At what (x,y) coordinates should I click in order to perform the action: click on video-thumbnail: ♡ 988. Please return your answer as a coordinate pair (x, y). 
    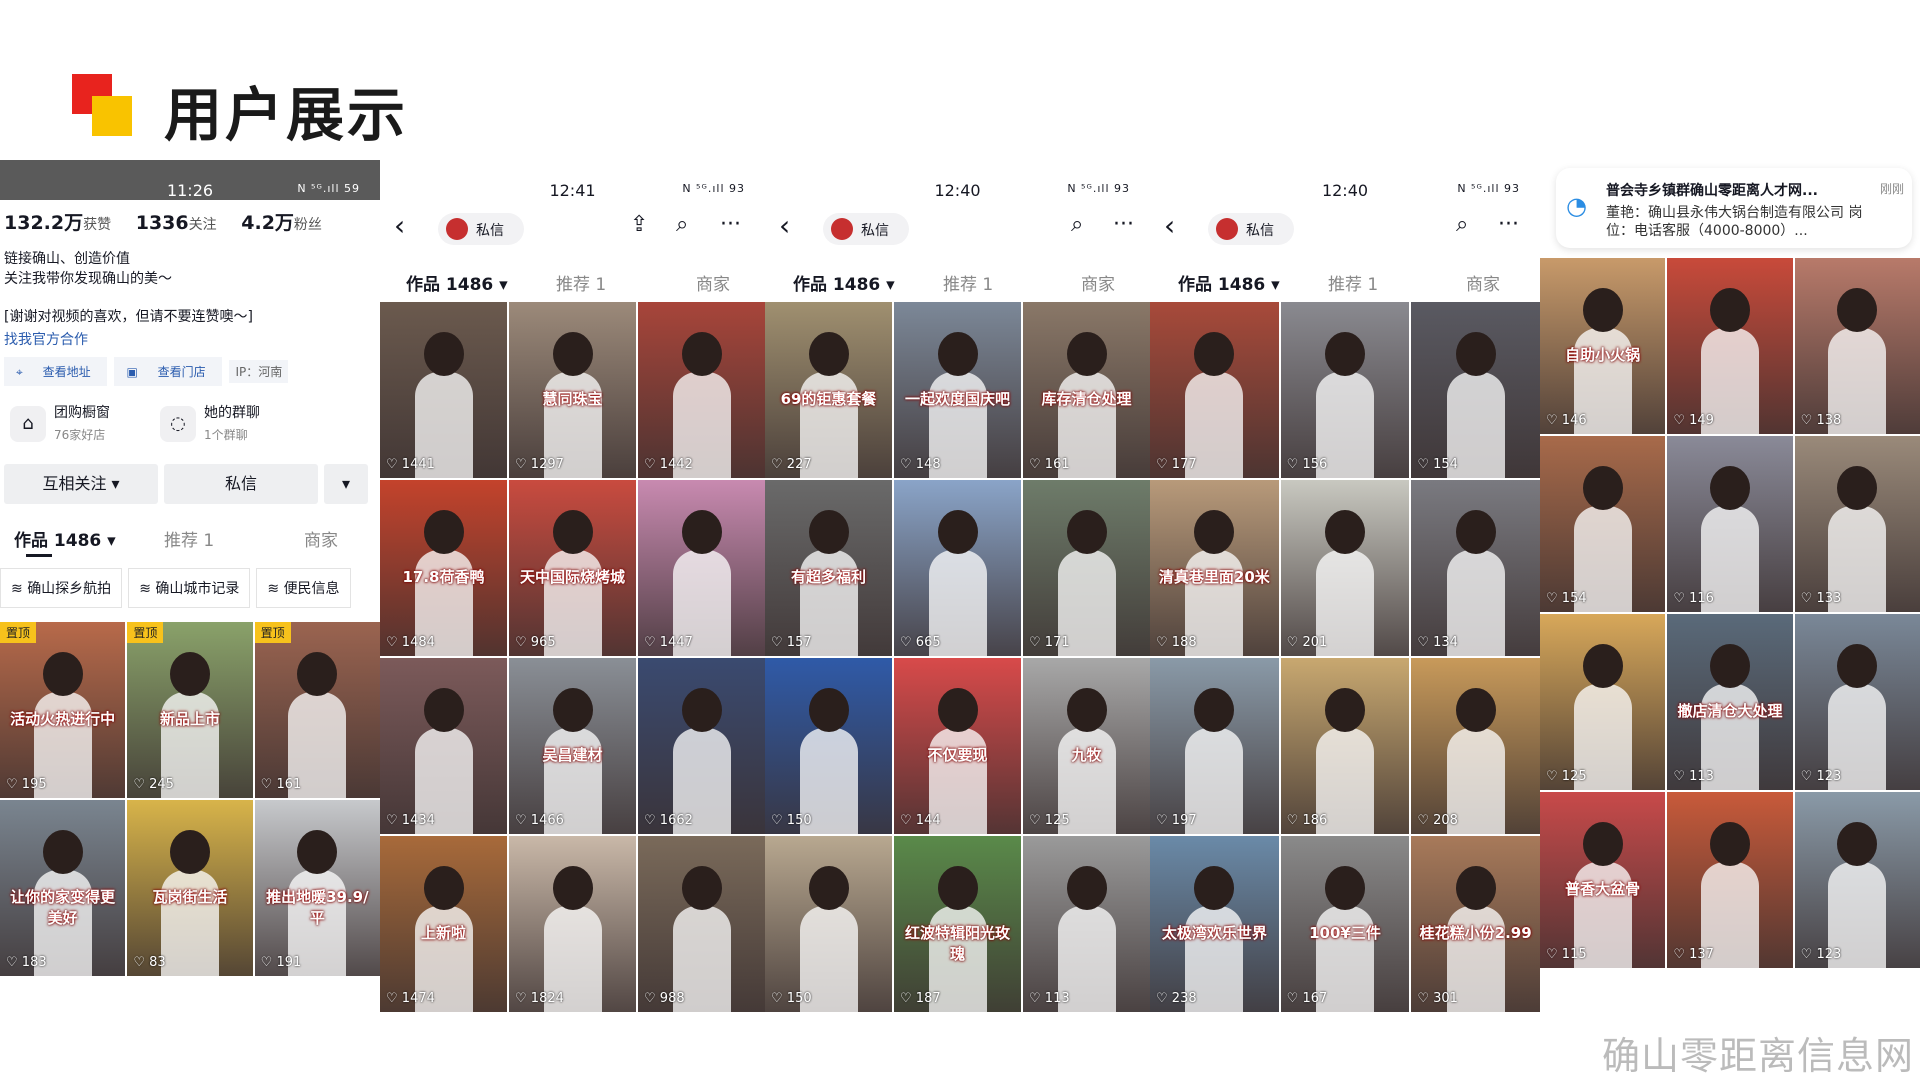
    Looking at the image, I should click on (701, 924).